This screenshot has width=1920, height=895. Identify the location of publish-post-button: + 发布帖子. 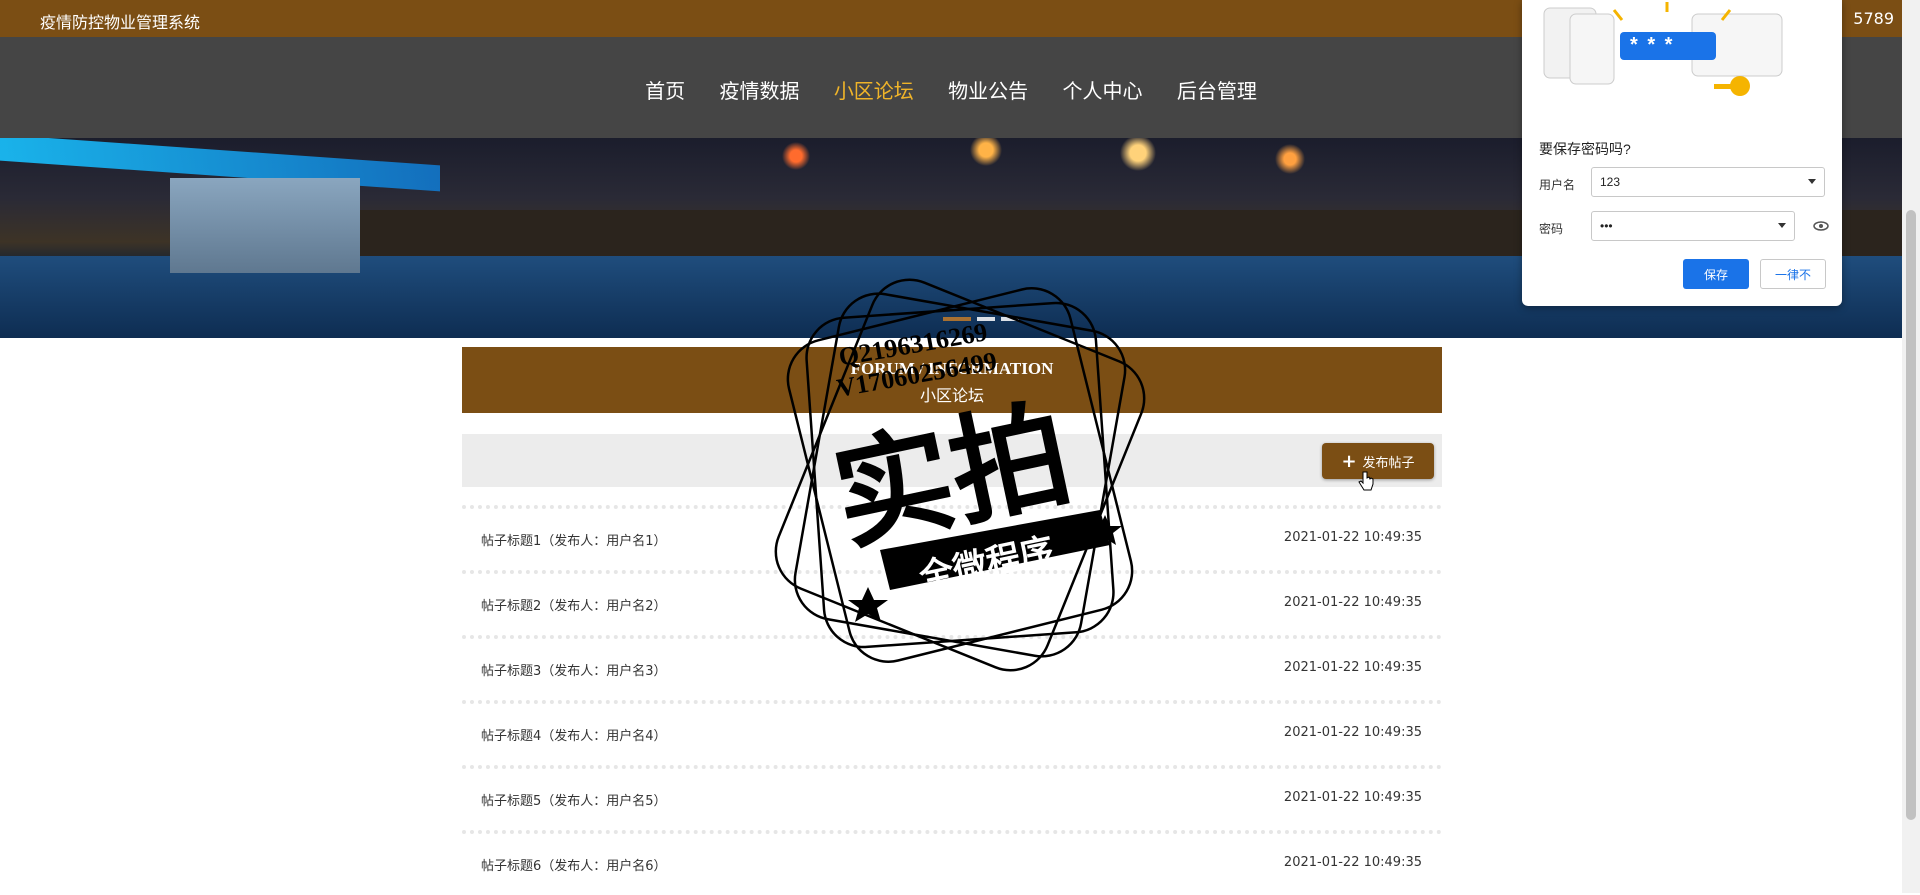
(1378, 461).